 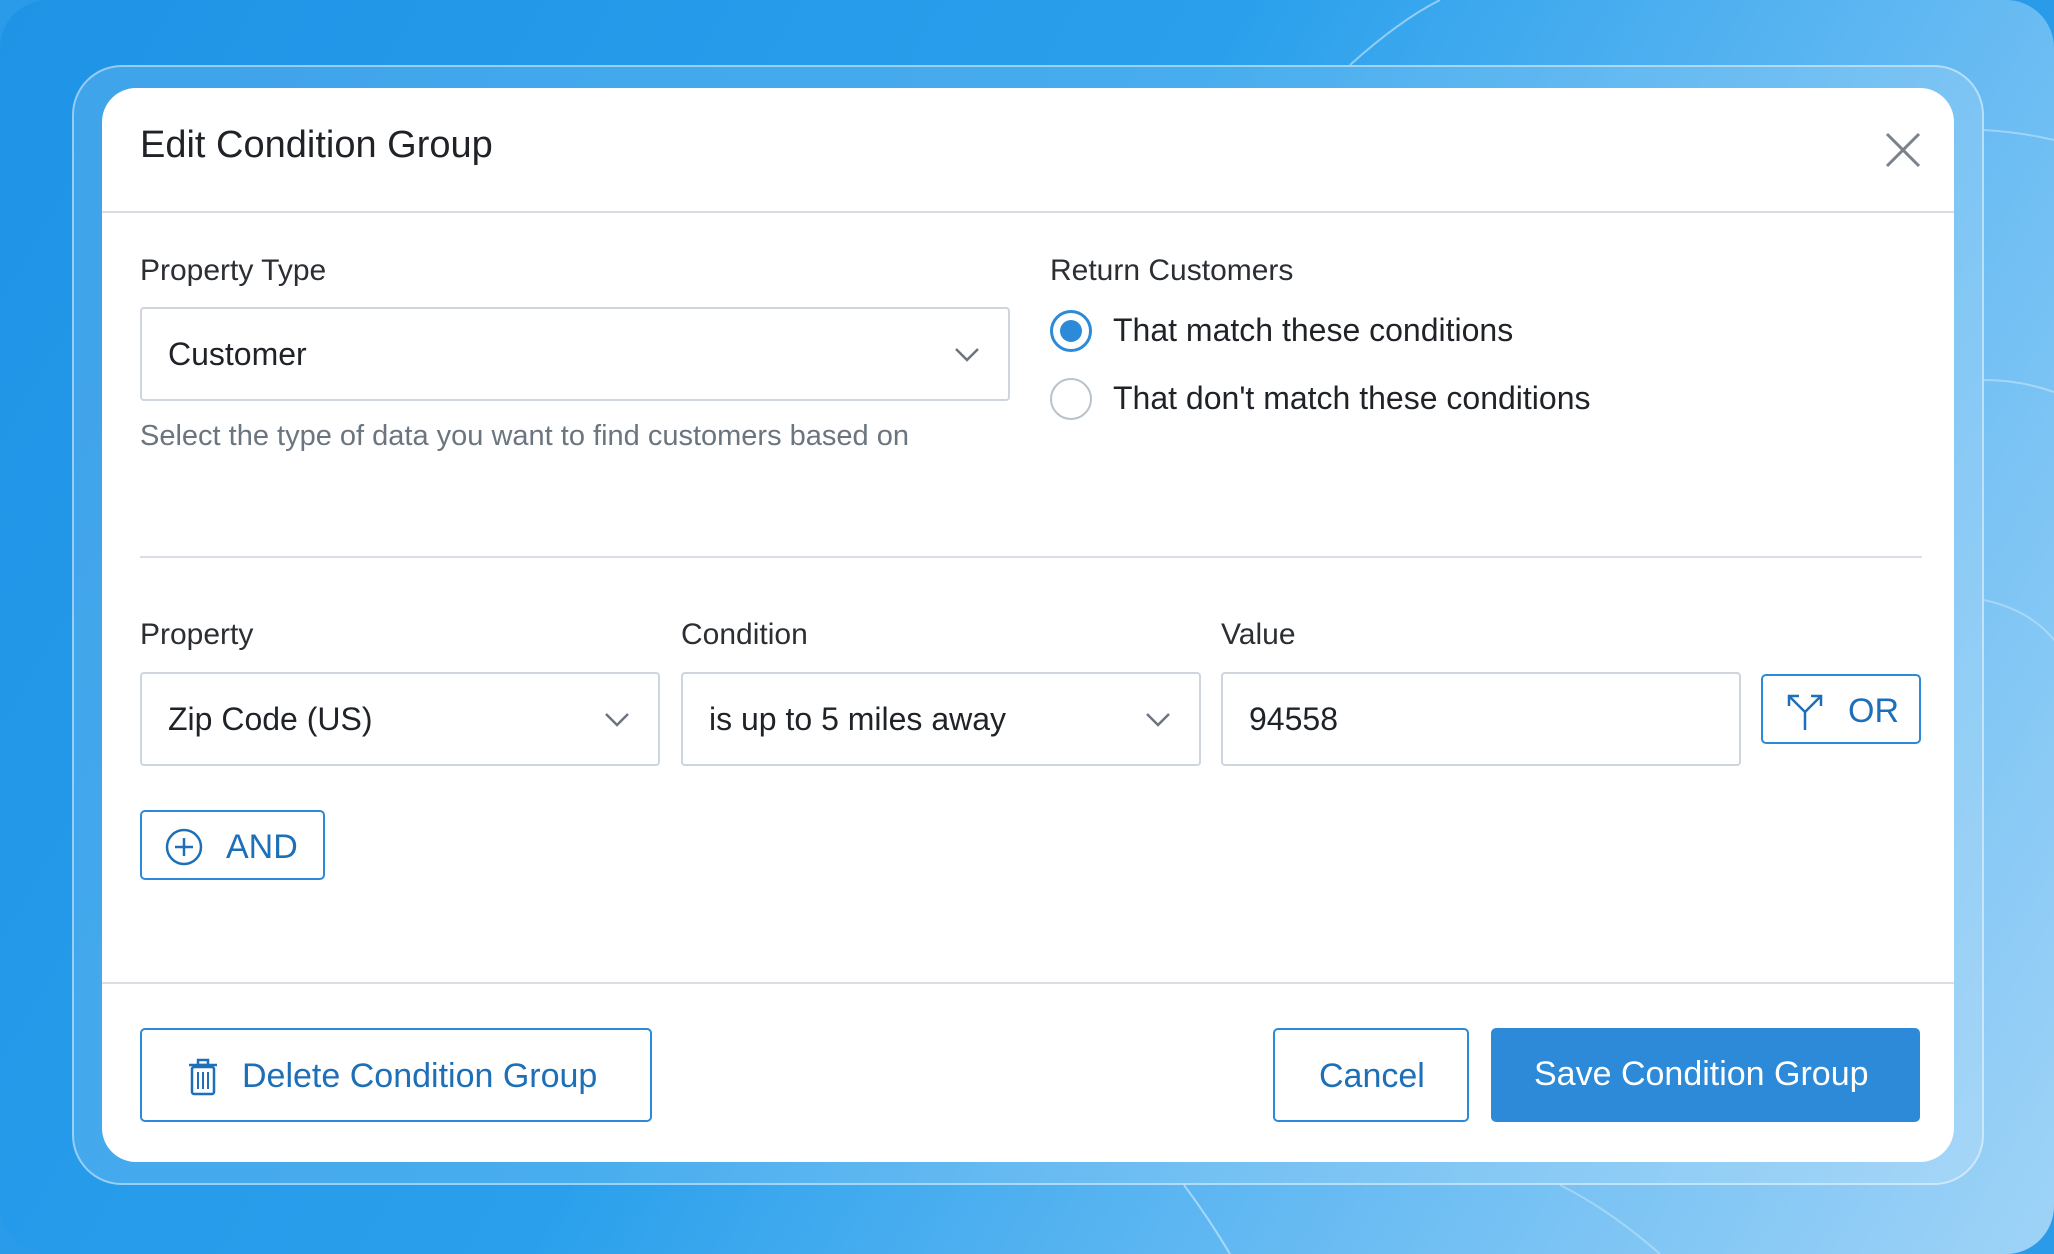 What do you see at coordinates (233, 270) in the screenshot?
I see `property-type-label: Property Type` at bounding box center [233, 270].